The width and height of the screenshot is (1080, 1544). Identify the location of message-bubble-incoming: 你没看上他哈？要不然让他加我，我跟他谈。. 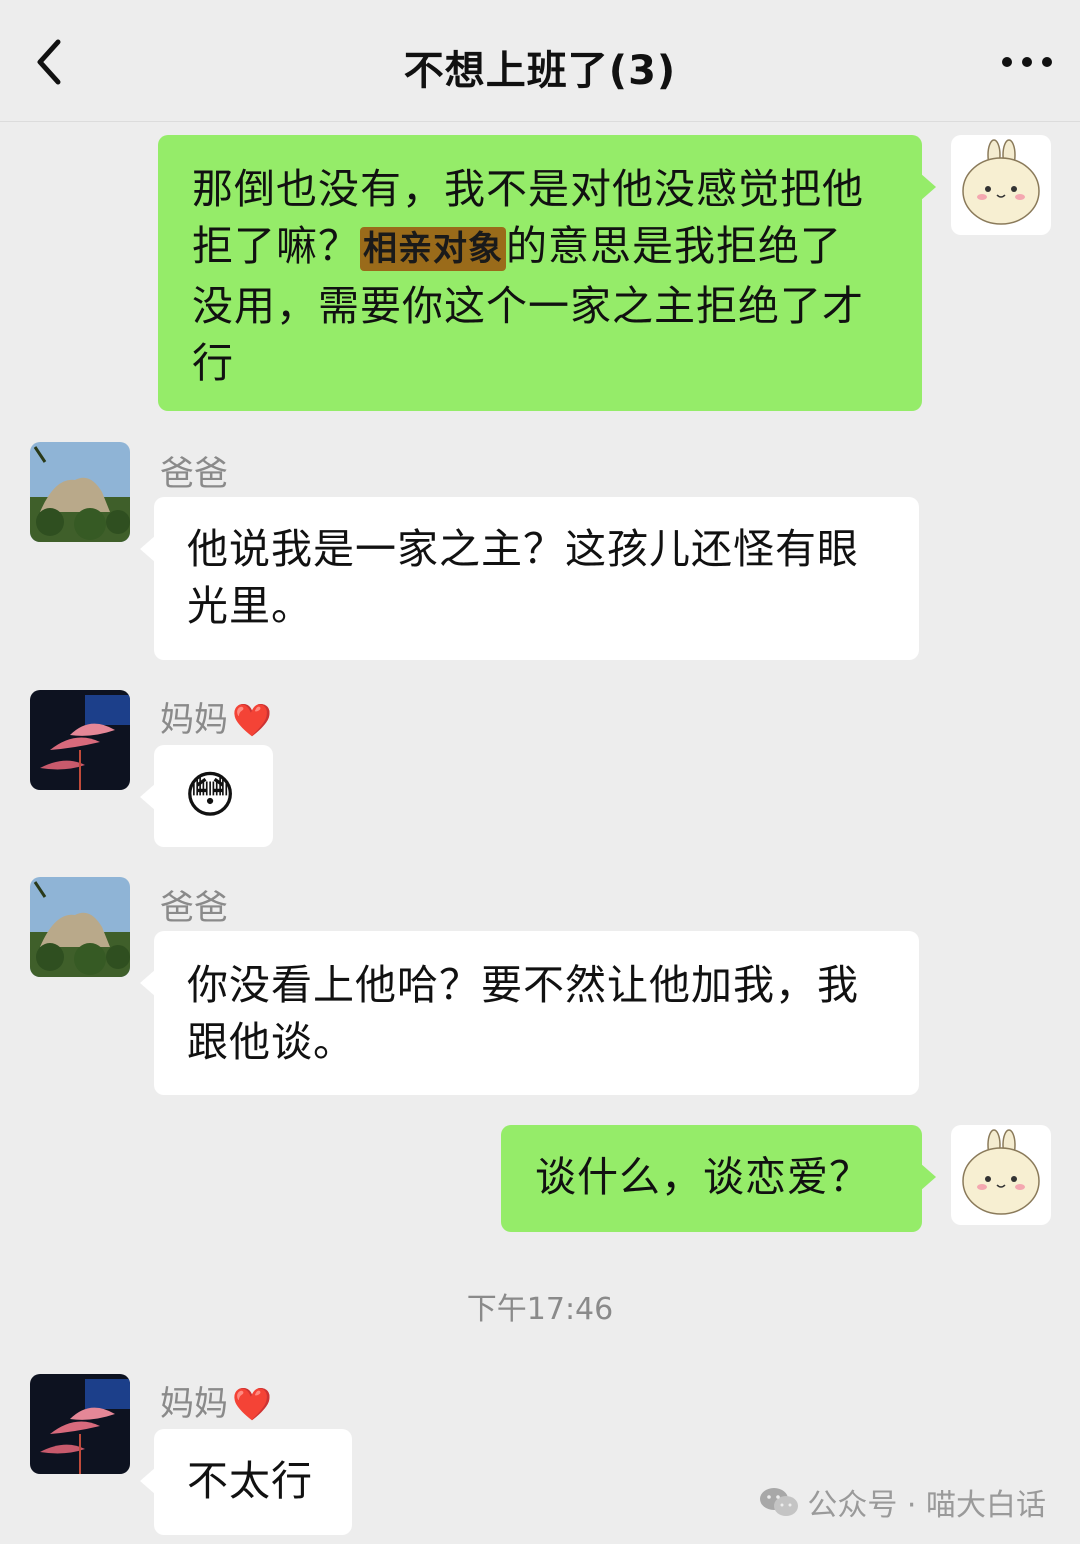
(529, 1013).